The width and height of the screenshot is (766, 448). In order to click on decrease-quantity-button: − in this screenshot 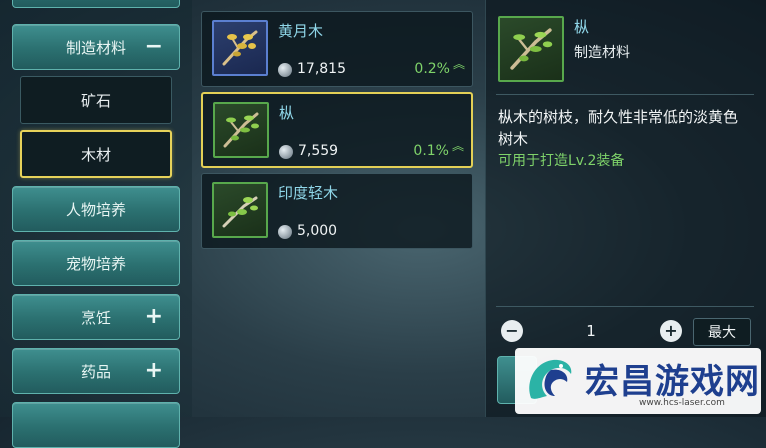, I will do `click(512, 331)`.